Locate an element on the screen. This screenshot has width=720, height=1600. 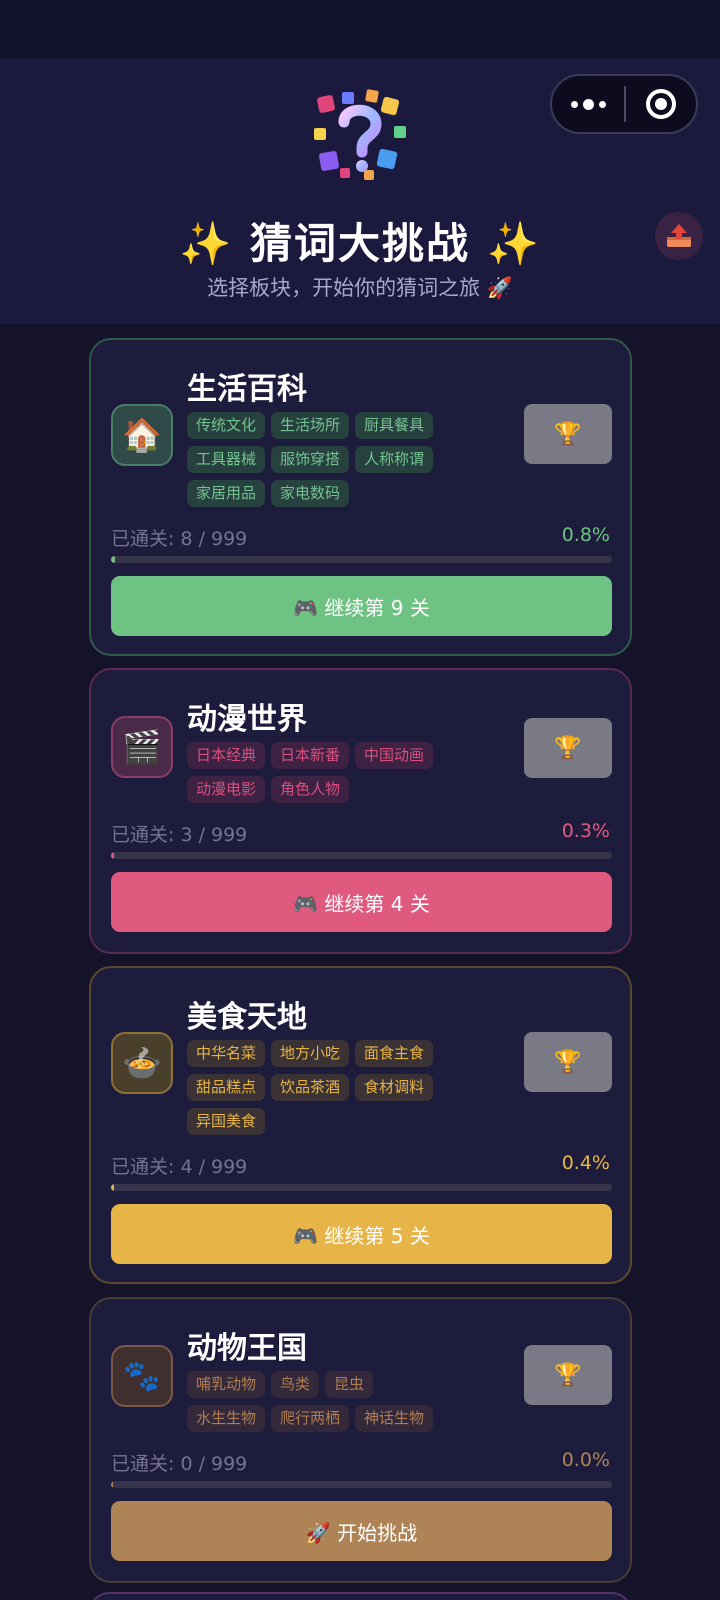
tag: 动漫电影 is located at coordinates (226, 789).